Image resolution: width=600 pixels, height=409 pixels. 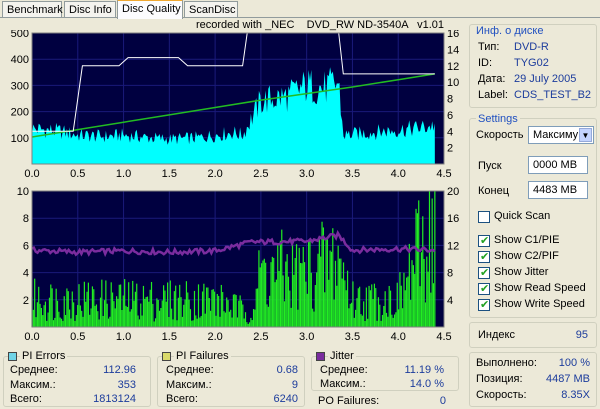 I want to click on tab-benchmark: Benchmark, so click(x=32, y=9).